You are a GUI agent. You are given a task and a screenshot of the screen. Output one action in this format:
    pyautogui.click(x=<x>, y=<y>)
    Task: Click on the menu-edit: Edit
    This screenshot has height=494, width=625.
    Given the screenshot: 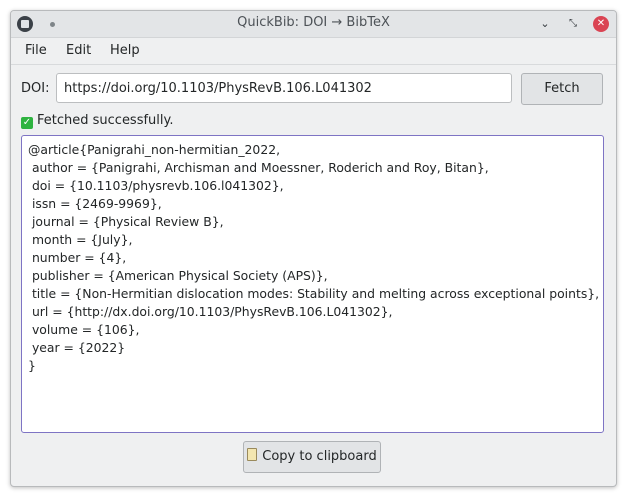 What is the action you would take?
    pyautogui.click(x=78, y=50)
    